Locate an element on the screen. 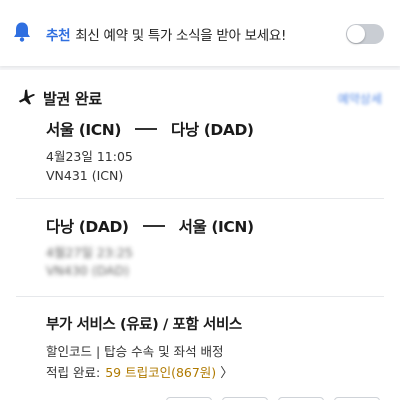  points-row: 적립 완료: 59 트립코인(867원) 〉 is located at coordinates (139, 371).